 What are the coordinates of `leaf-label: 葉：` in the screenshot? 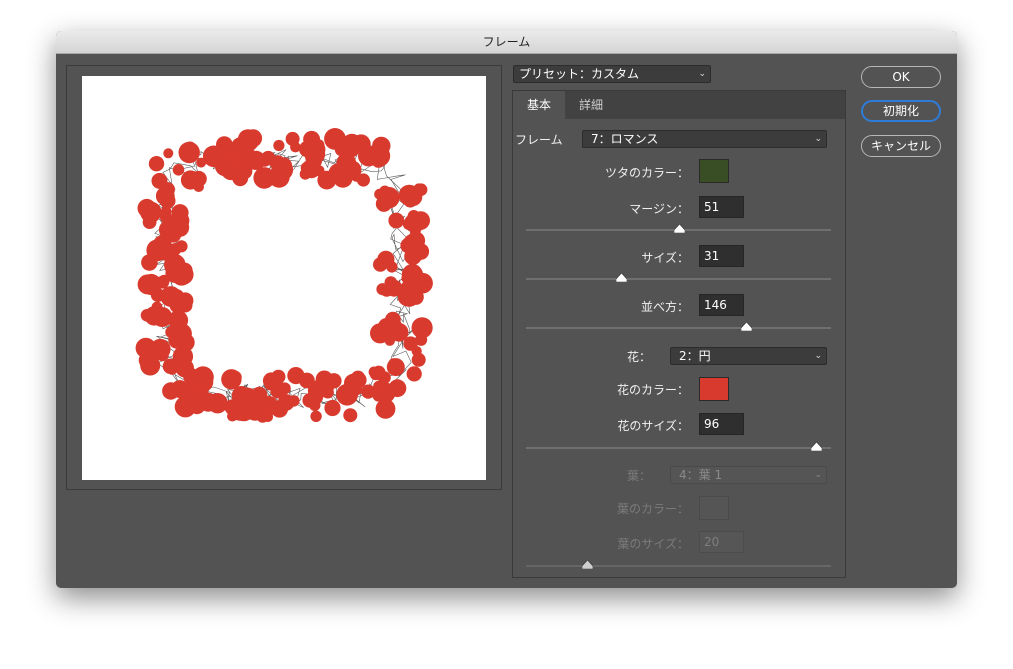 It's located at (638, 476).